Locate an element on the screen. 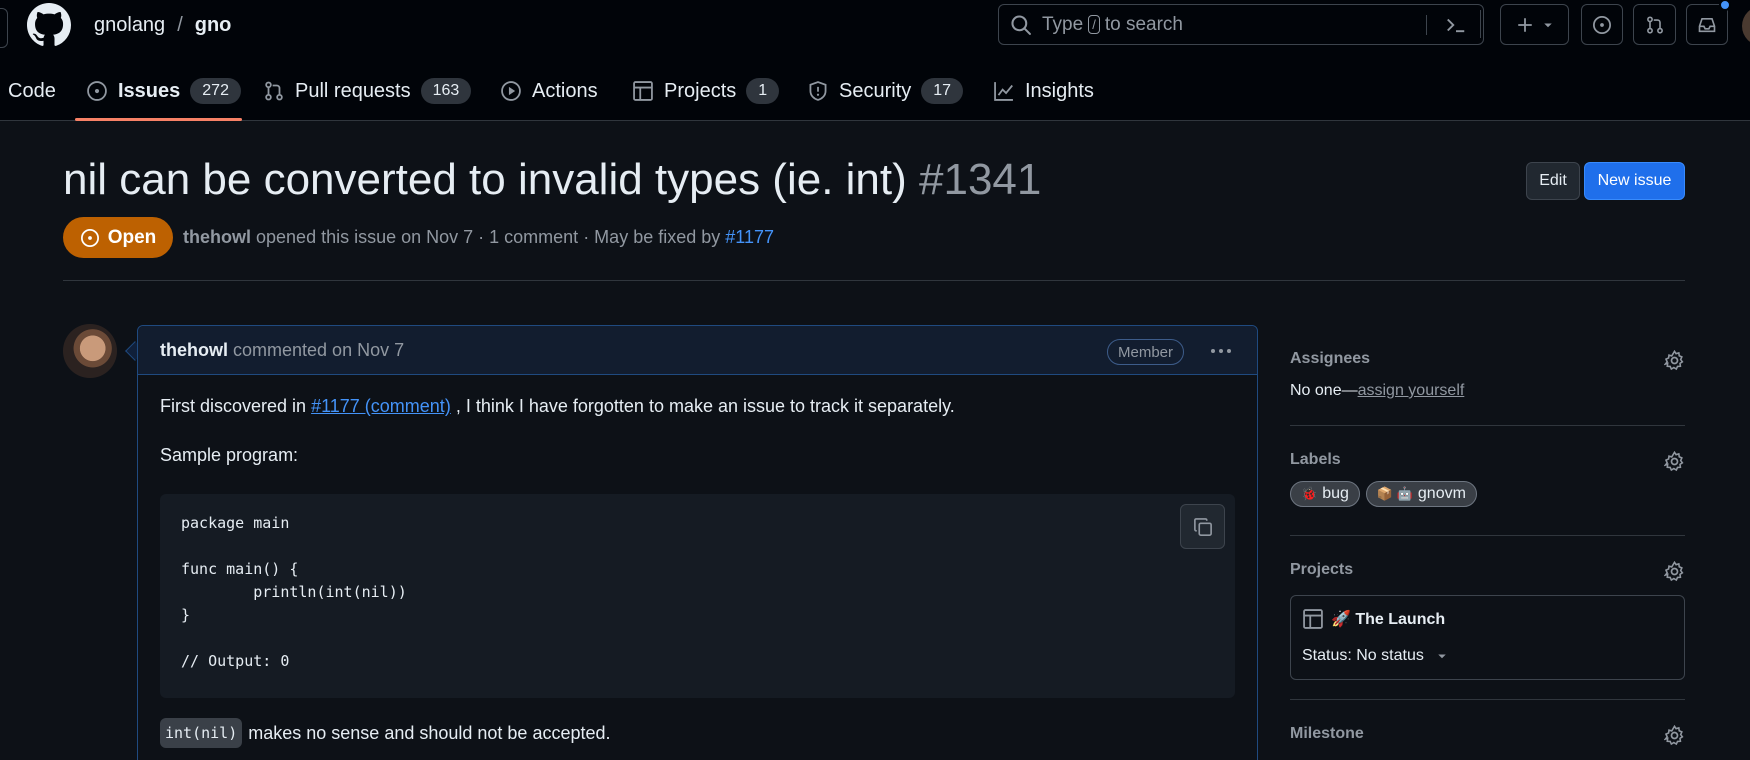  tab-insights: Insights is located at coordinates (1043, 91).